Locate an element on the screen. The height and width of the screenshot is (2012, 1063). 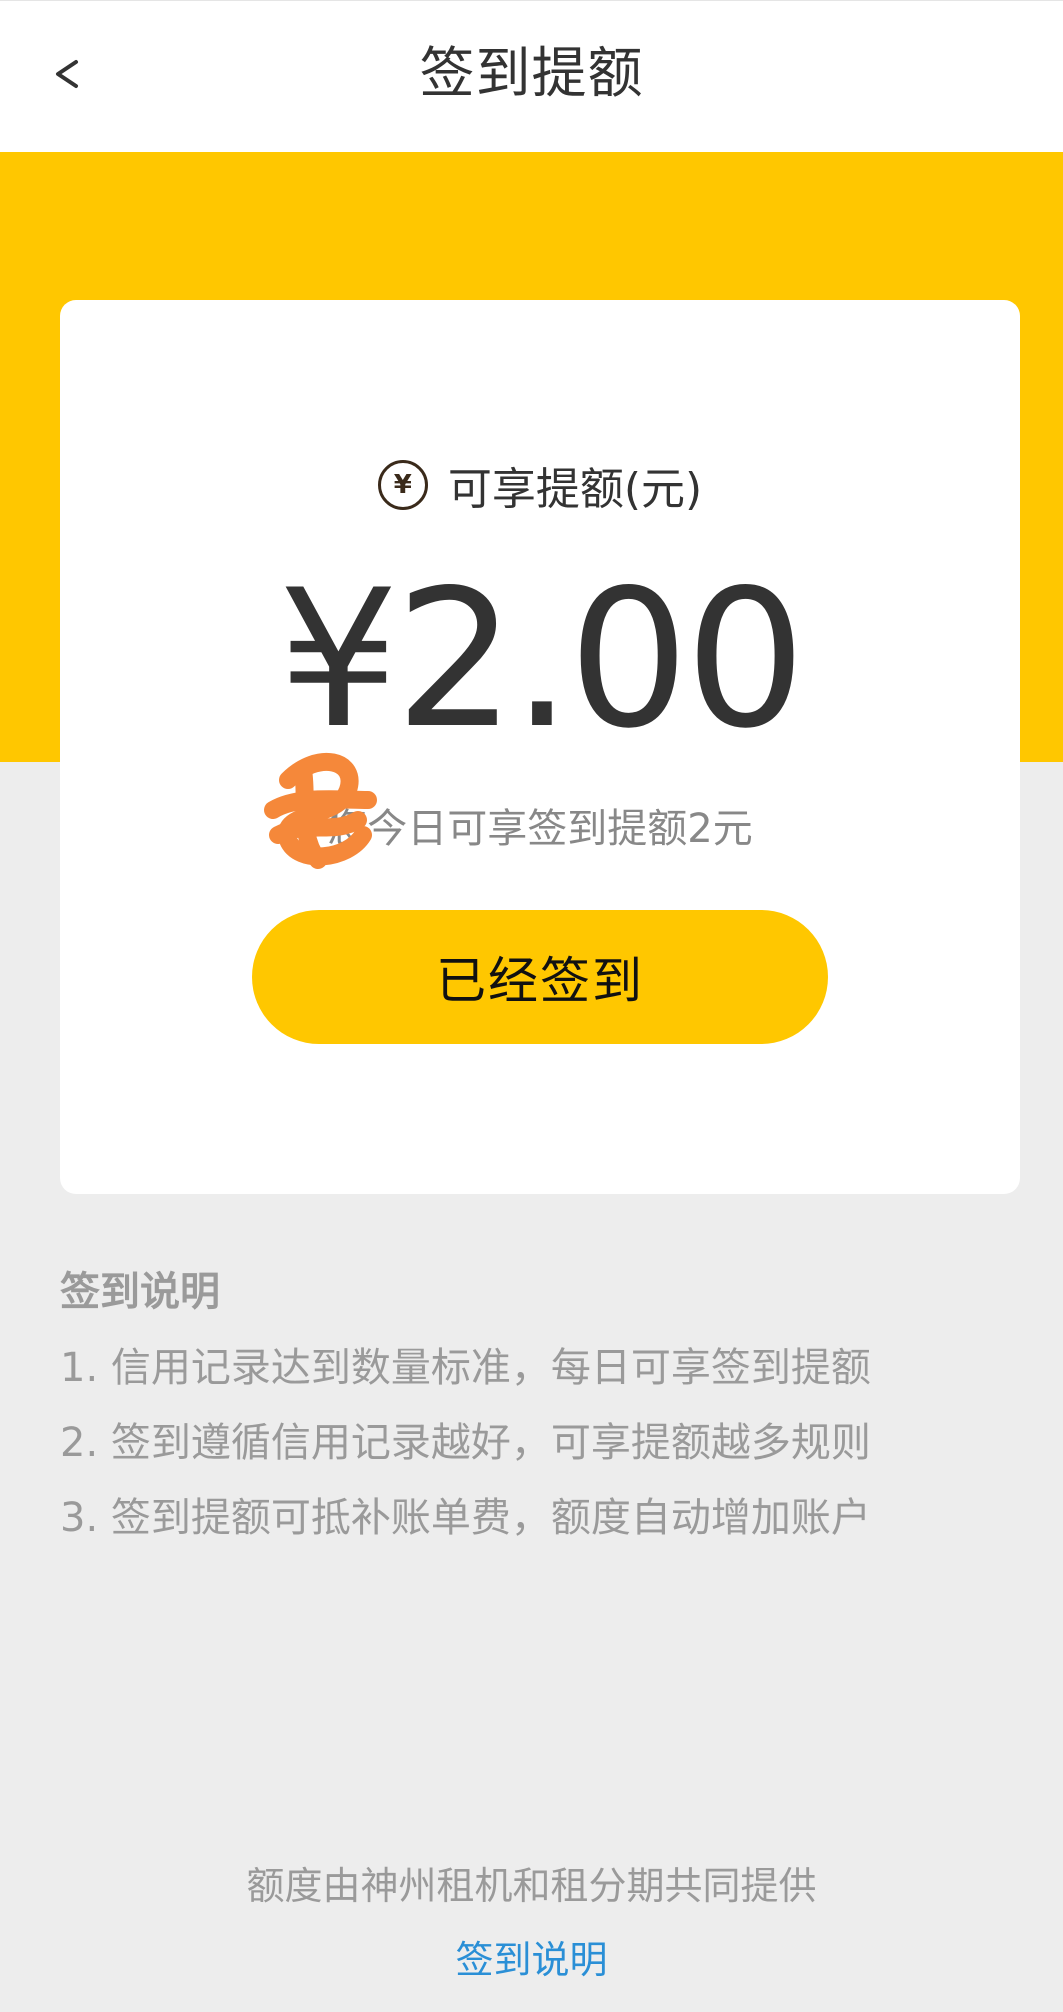
top-nav-bar: 签到提额 is located at coordinates (531, 76).